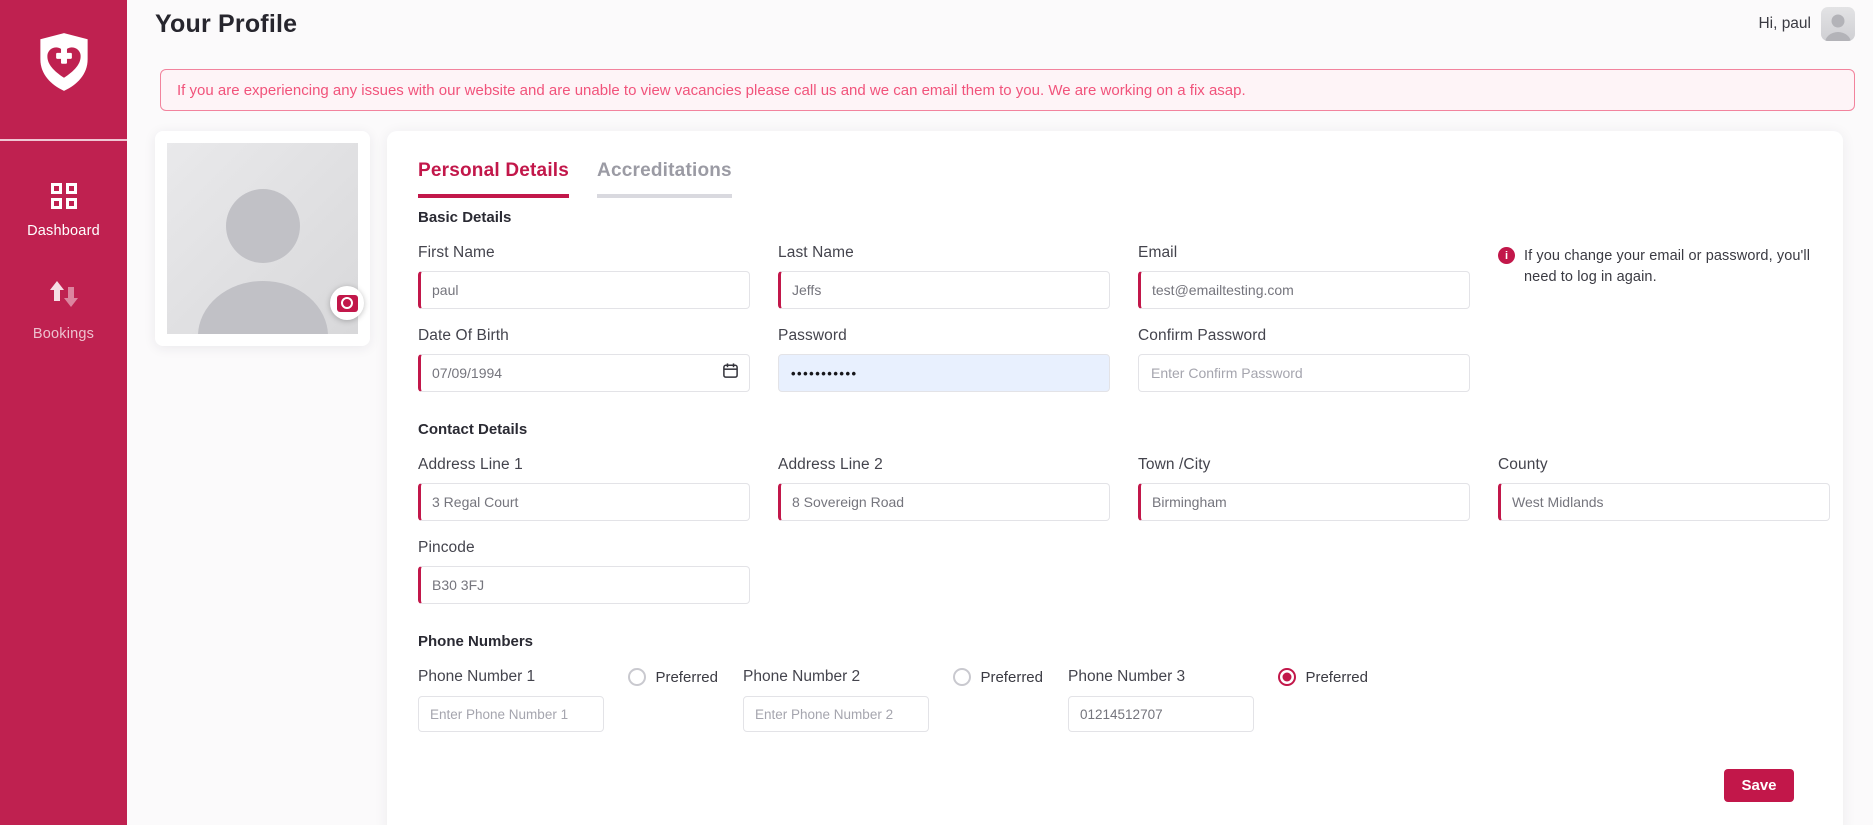  Describe the element at coordinates (1161, 714) in the screenshot. I see `phone3-field` at that location.